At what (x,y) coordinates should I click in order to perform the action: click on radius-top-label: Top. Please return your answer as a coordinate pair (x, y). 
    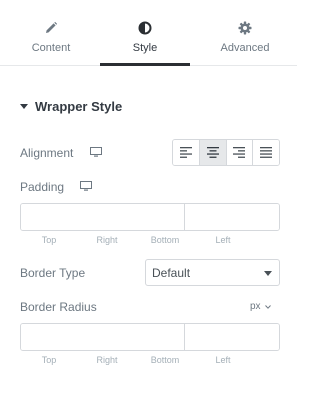
    Looking at the image, I should click on (49, 360).